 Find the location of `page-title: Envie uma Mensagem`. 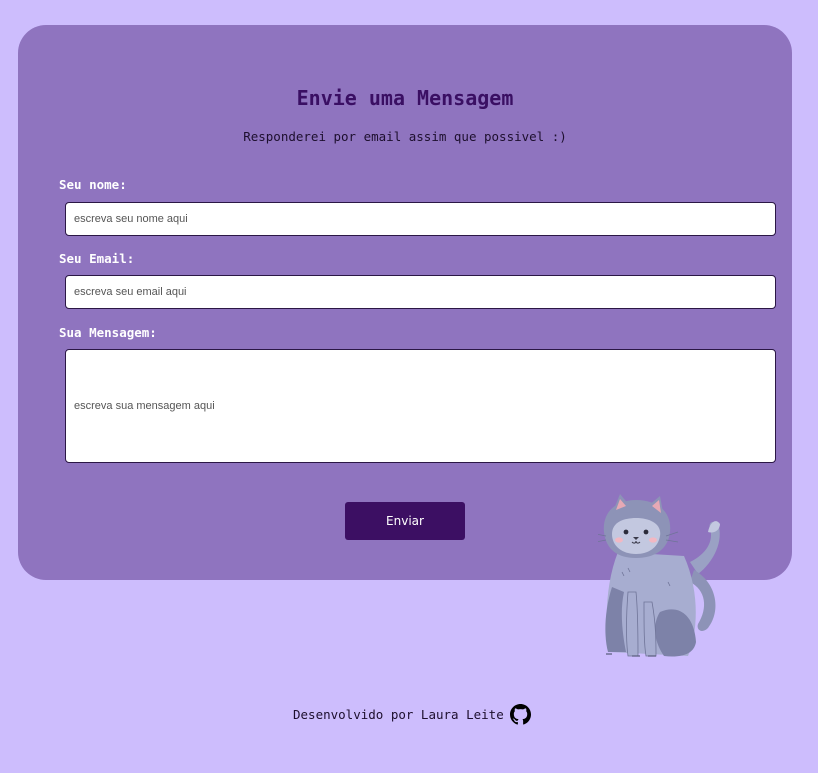

page-title: Envie uma Mensagem is located at coordinates (405, 98).